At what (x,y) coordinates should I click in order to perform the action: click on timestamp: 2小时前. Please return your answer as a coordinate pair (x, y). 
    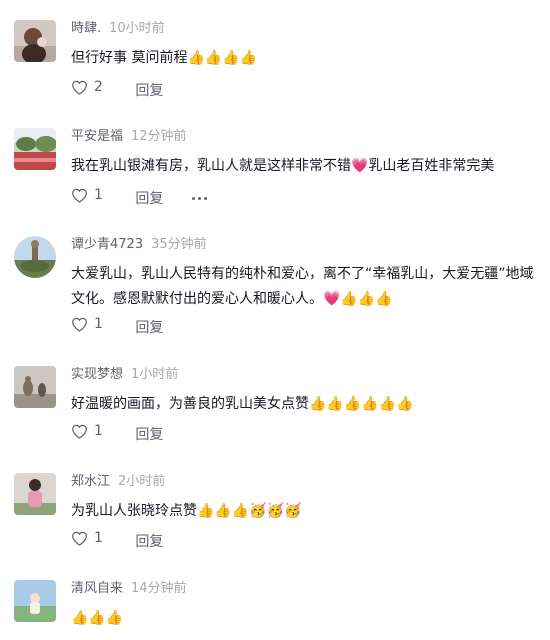
    Looking at the image, I should click on (142, 481).